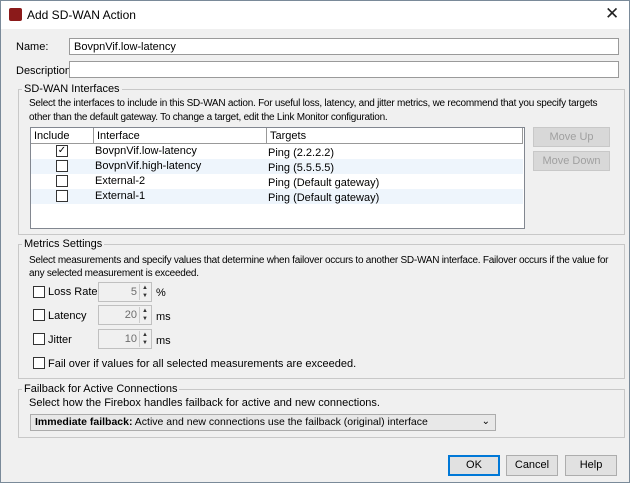 Image resolution: width=630 pixels, height=483 pixels. What do you see at coordinates (84, 422) in the screenshot?
I see `selected-option-bold: Immediate failback:` at bounding box center [84, 422].